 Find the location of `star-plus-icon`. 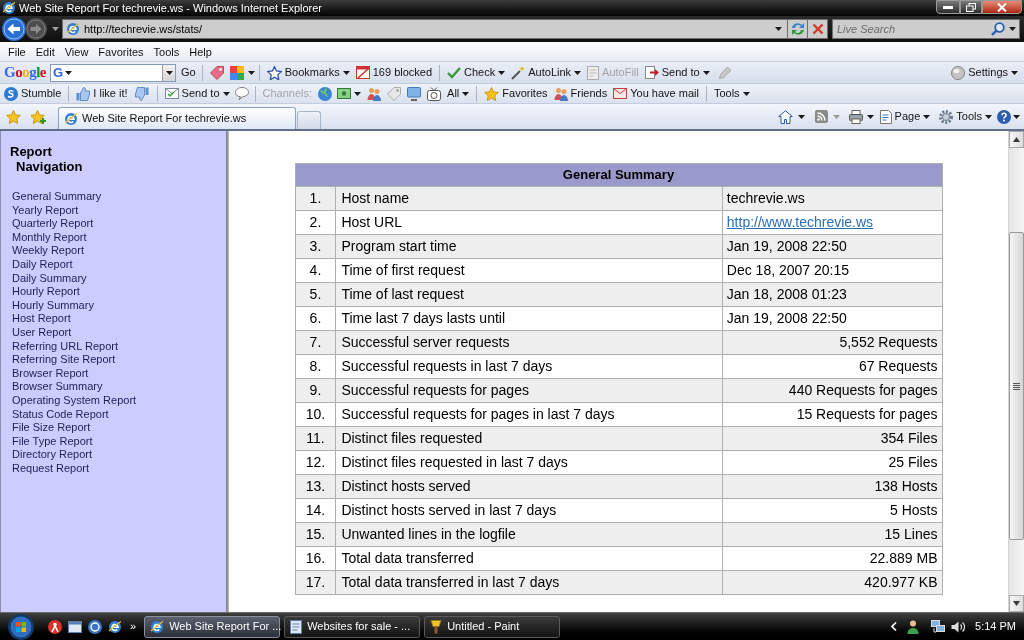

star-plus-icon is located at coordinates (38, 116).